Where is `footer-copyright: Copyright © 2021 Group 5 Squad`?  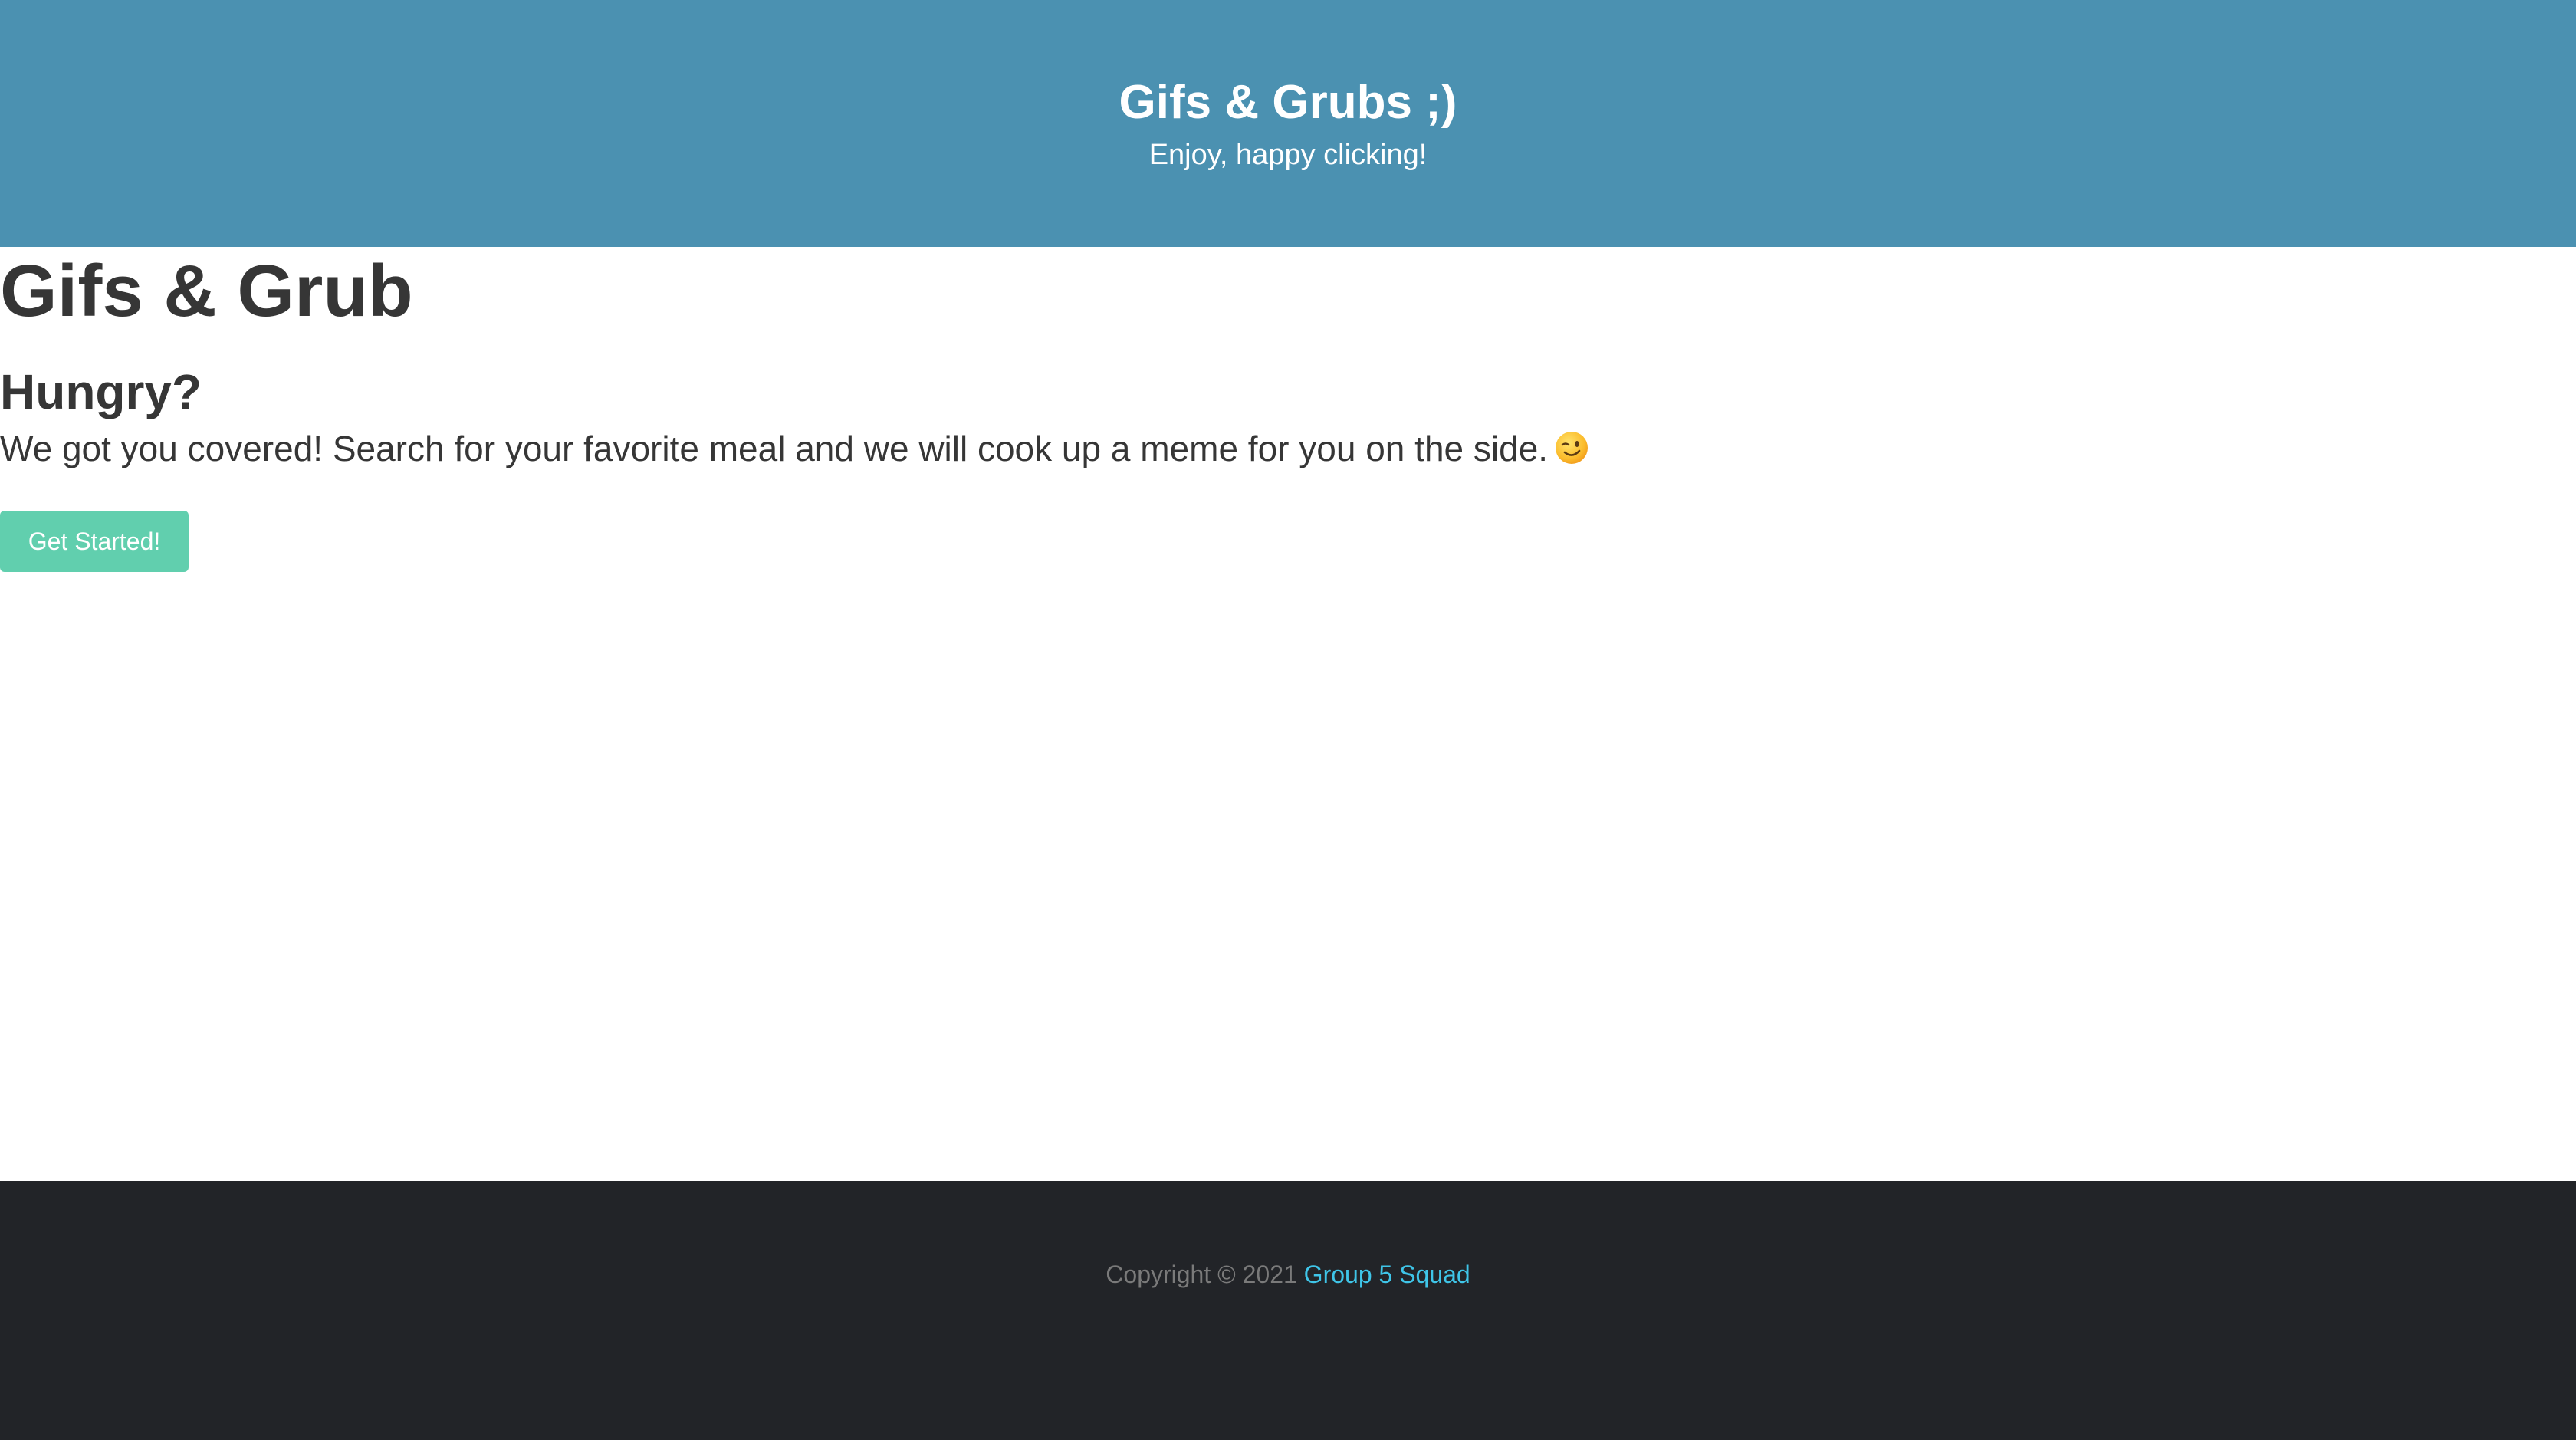 footer-copyright: Copyright © 2021 Group 5 Squad is located at coordinates (1288, 1274).